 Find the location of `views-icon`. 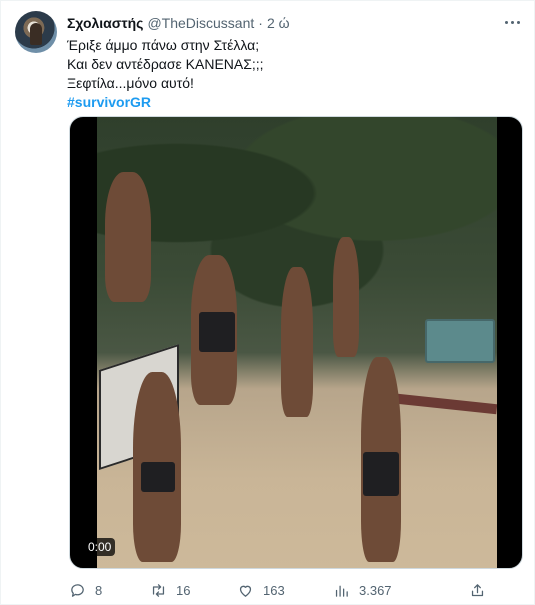

views-icon is located at coordinates (341, 591).